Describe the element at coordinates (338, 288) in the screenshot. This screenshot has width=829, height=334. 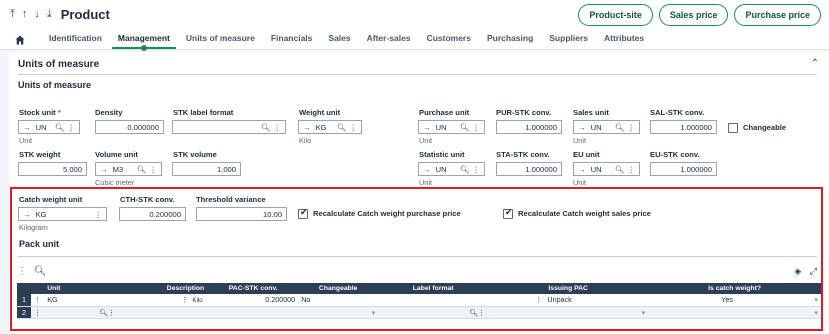
I see `column-header-changeable: Changeable` at that location.